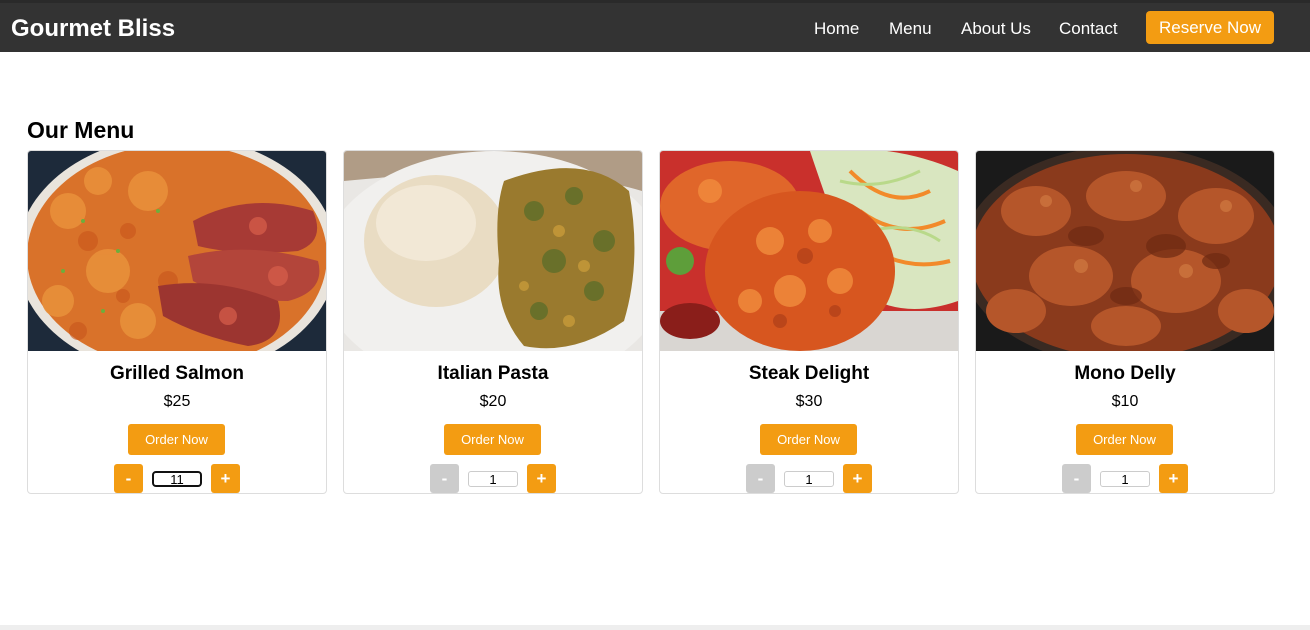 Image resolution: width=1310 pixels, height=630 pixels. What do you see at coordinates (1125, 251) in the screenshot?
I see `food-image-meat-stew` at bounding box center [1125, 251].